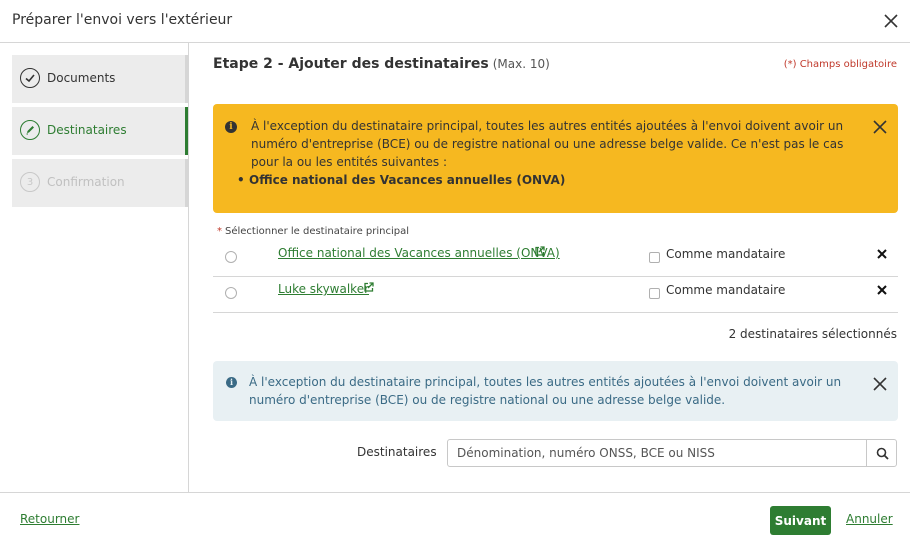 The width and height of the screenshot is (910, 546). Describe the element at coordinates (122, 20) in the screenshot. I see `dialog-title: Préparer l'envoi vers l'extérieur` at that location.